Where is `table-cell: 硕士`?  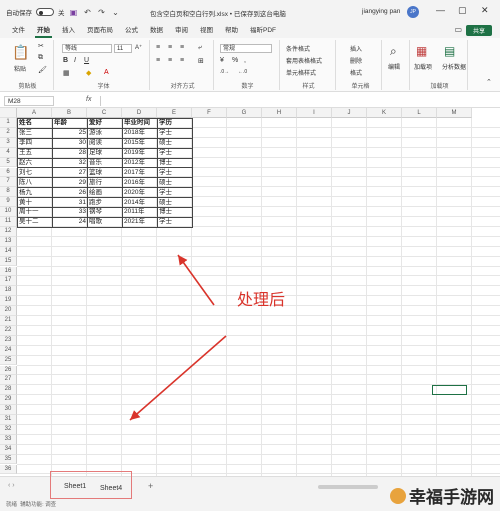 table-cell: 硕士 is located at coordinates (175, 143).